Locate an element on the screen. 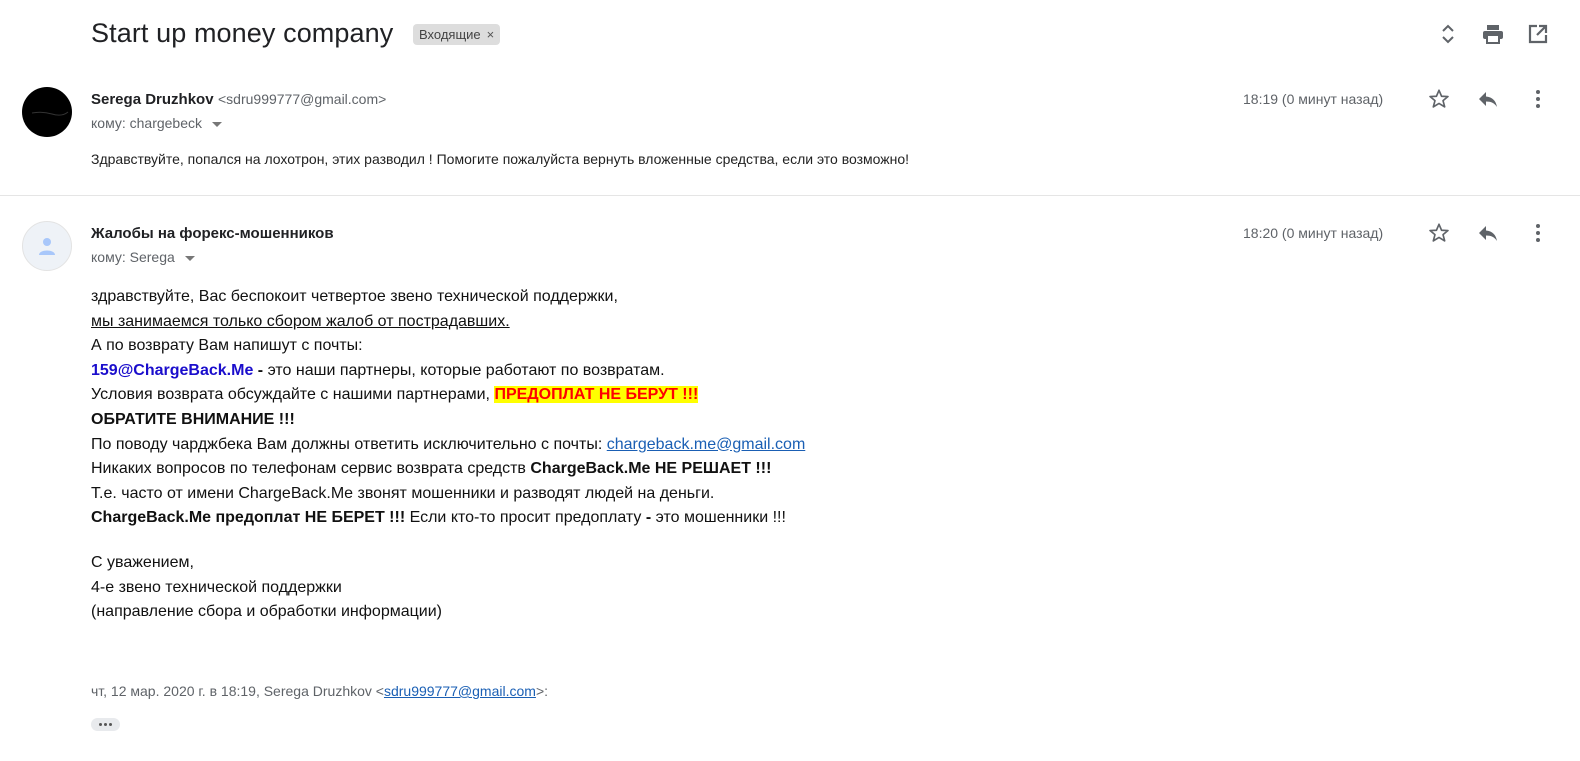 The image size is (1580, 761). signature-line: 4-е звено технической поддержки is located at coordinates (216, 587).